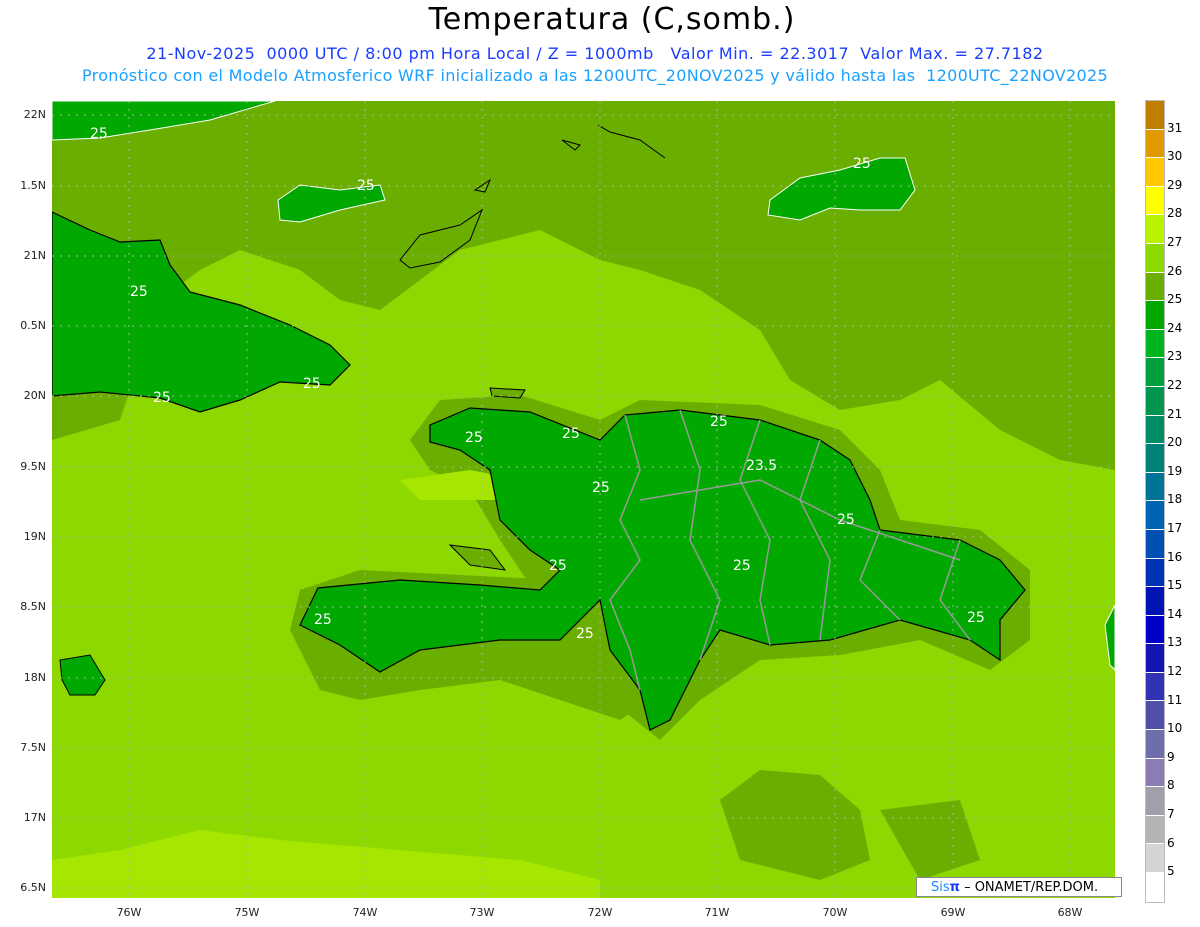 This screenshot has width=1200, height=927. Describe the element at coordinates (1175, 156) in the screenshot. I see `colorbar-label: 30` at that location.